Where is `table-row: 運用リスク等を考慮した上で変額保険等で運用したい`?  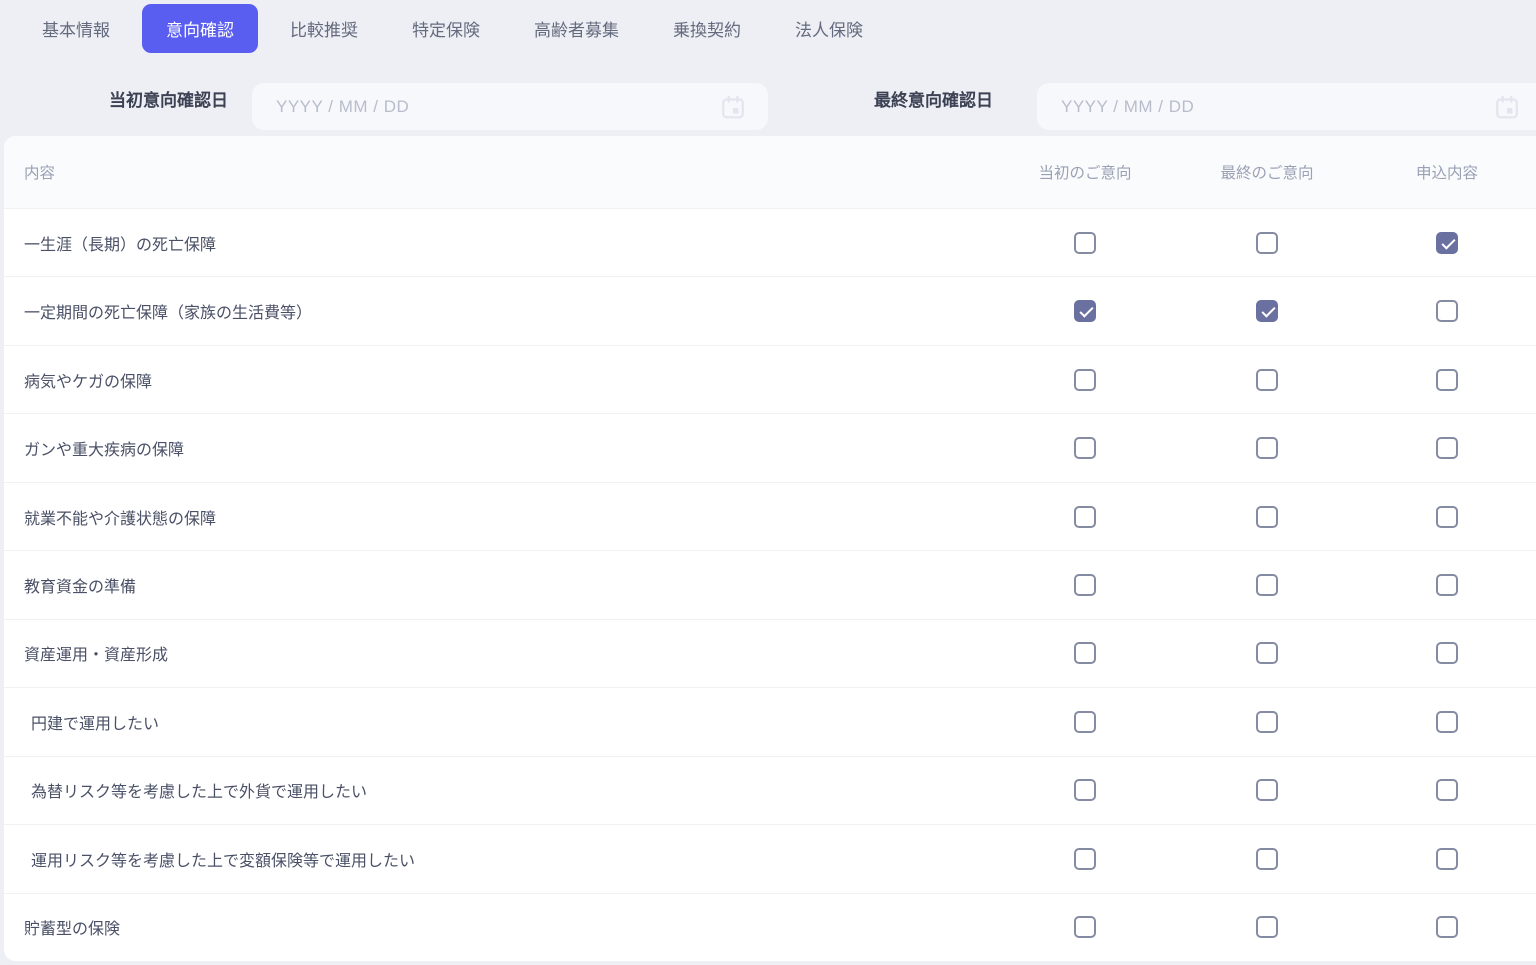
table-row: 運用リスク等を考慮した上で変額保険等で運用したい is located at coordinates (770, 858).